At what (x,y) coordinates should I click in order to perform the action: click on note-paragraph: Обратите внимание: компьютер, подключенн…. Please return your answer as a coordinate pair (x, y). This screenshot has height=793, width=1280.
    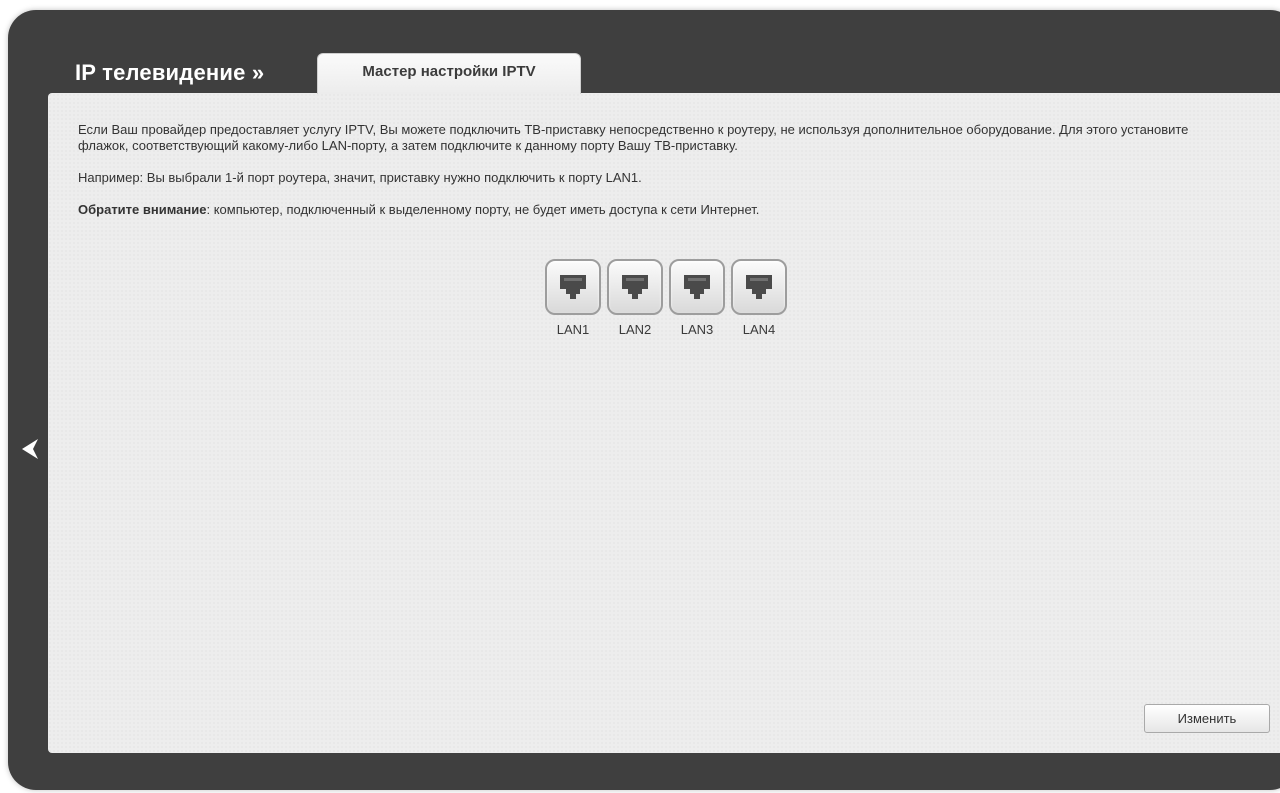
    Looking at the image, I should click on (638, 210).